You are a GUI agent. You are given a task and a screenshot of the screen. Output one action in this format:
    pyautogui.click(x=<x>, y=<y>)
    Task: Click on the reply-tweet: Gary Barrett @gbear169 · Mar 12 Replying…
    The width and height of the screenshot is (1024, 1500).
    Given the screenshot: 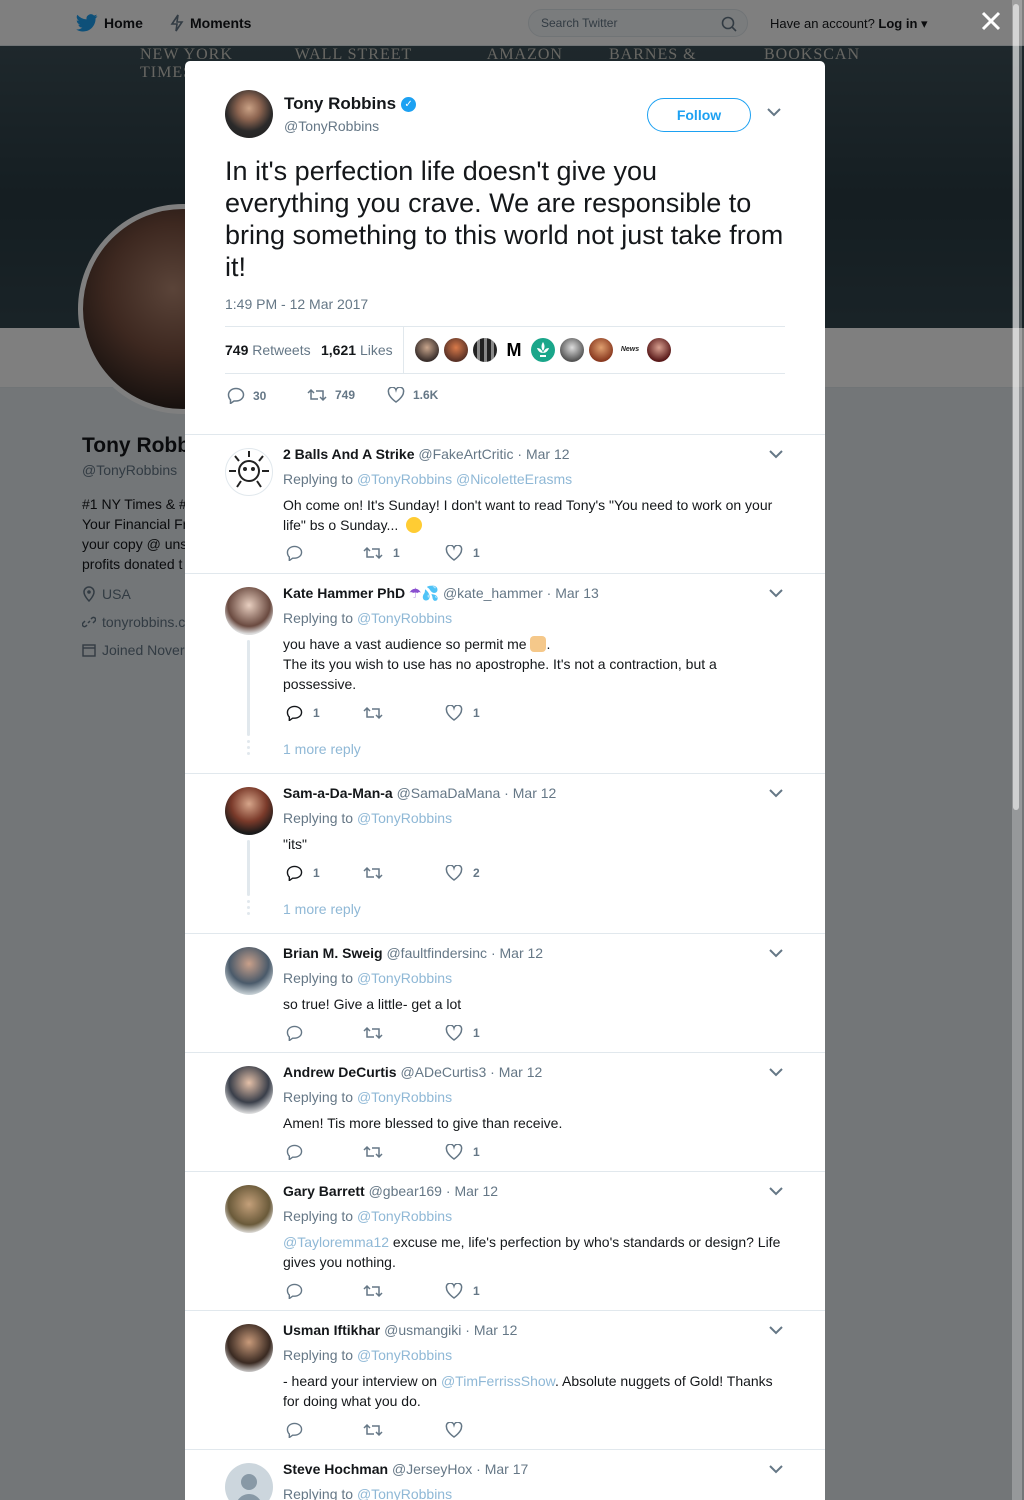 What is the action you would take?
    pyautogui.click(x=505, y=1241)
    